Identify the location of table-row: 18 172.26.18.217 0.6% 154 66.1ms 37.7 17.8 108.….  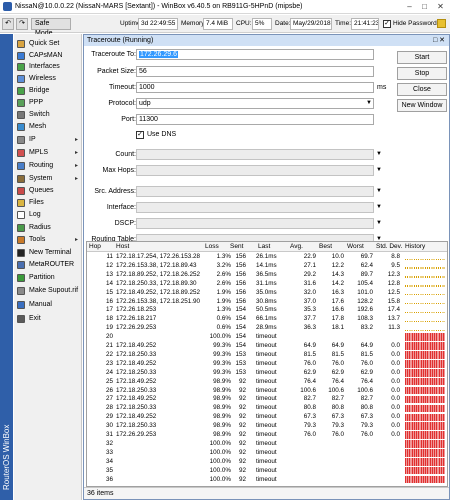
(267, 319).